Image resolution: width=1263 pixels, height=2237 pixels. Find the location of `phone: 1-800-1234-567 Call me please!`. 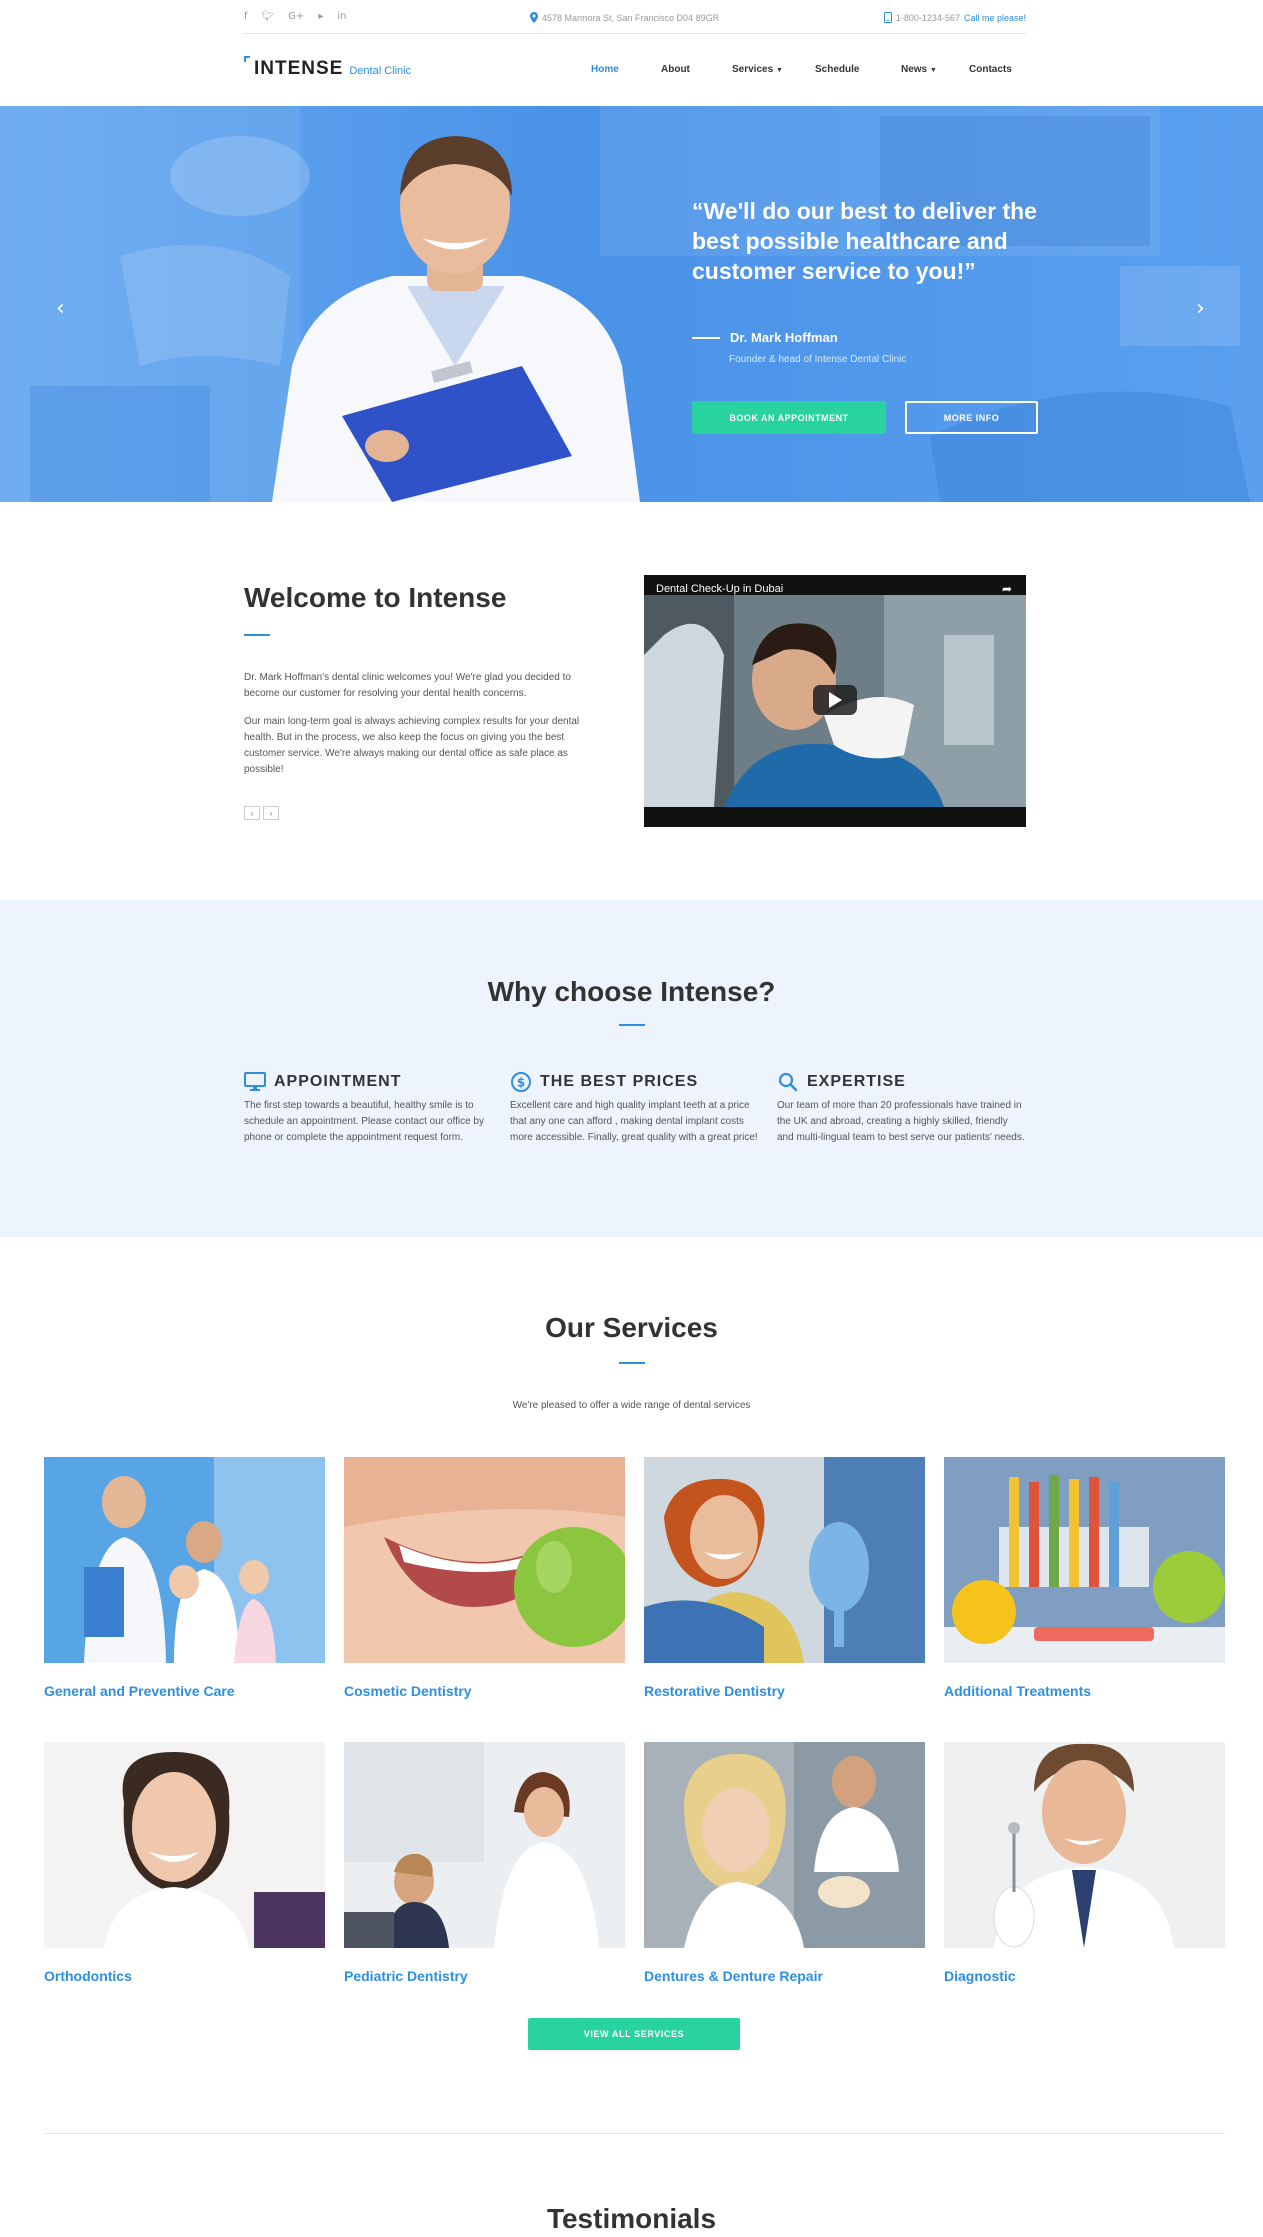

phone: 1-800-1234-567 Call me please! is located at coordinates (954, 17).